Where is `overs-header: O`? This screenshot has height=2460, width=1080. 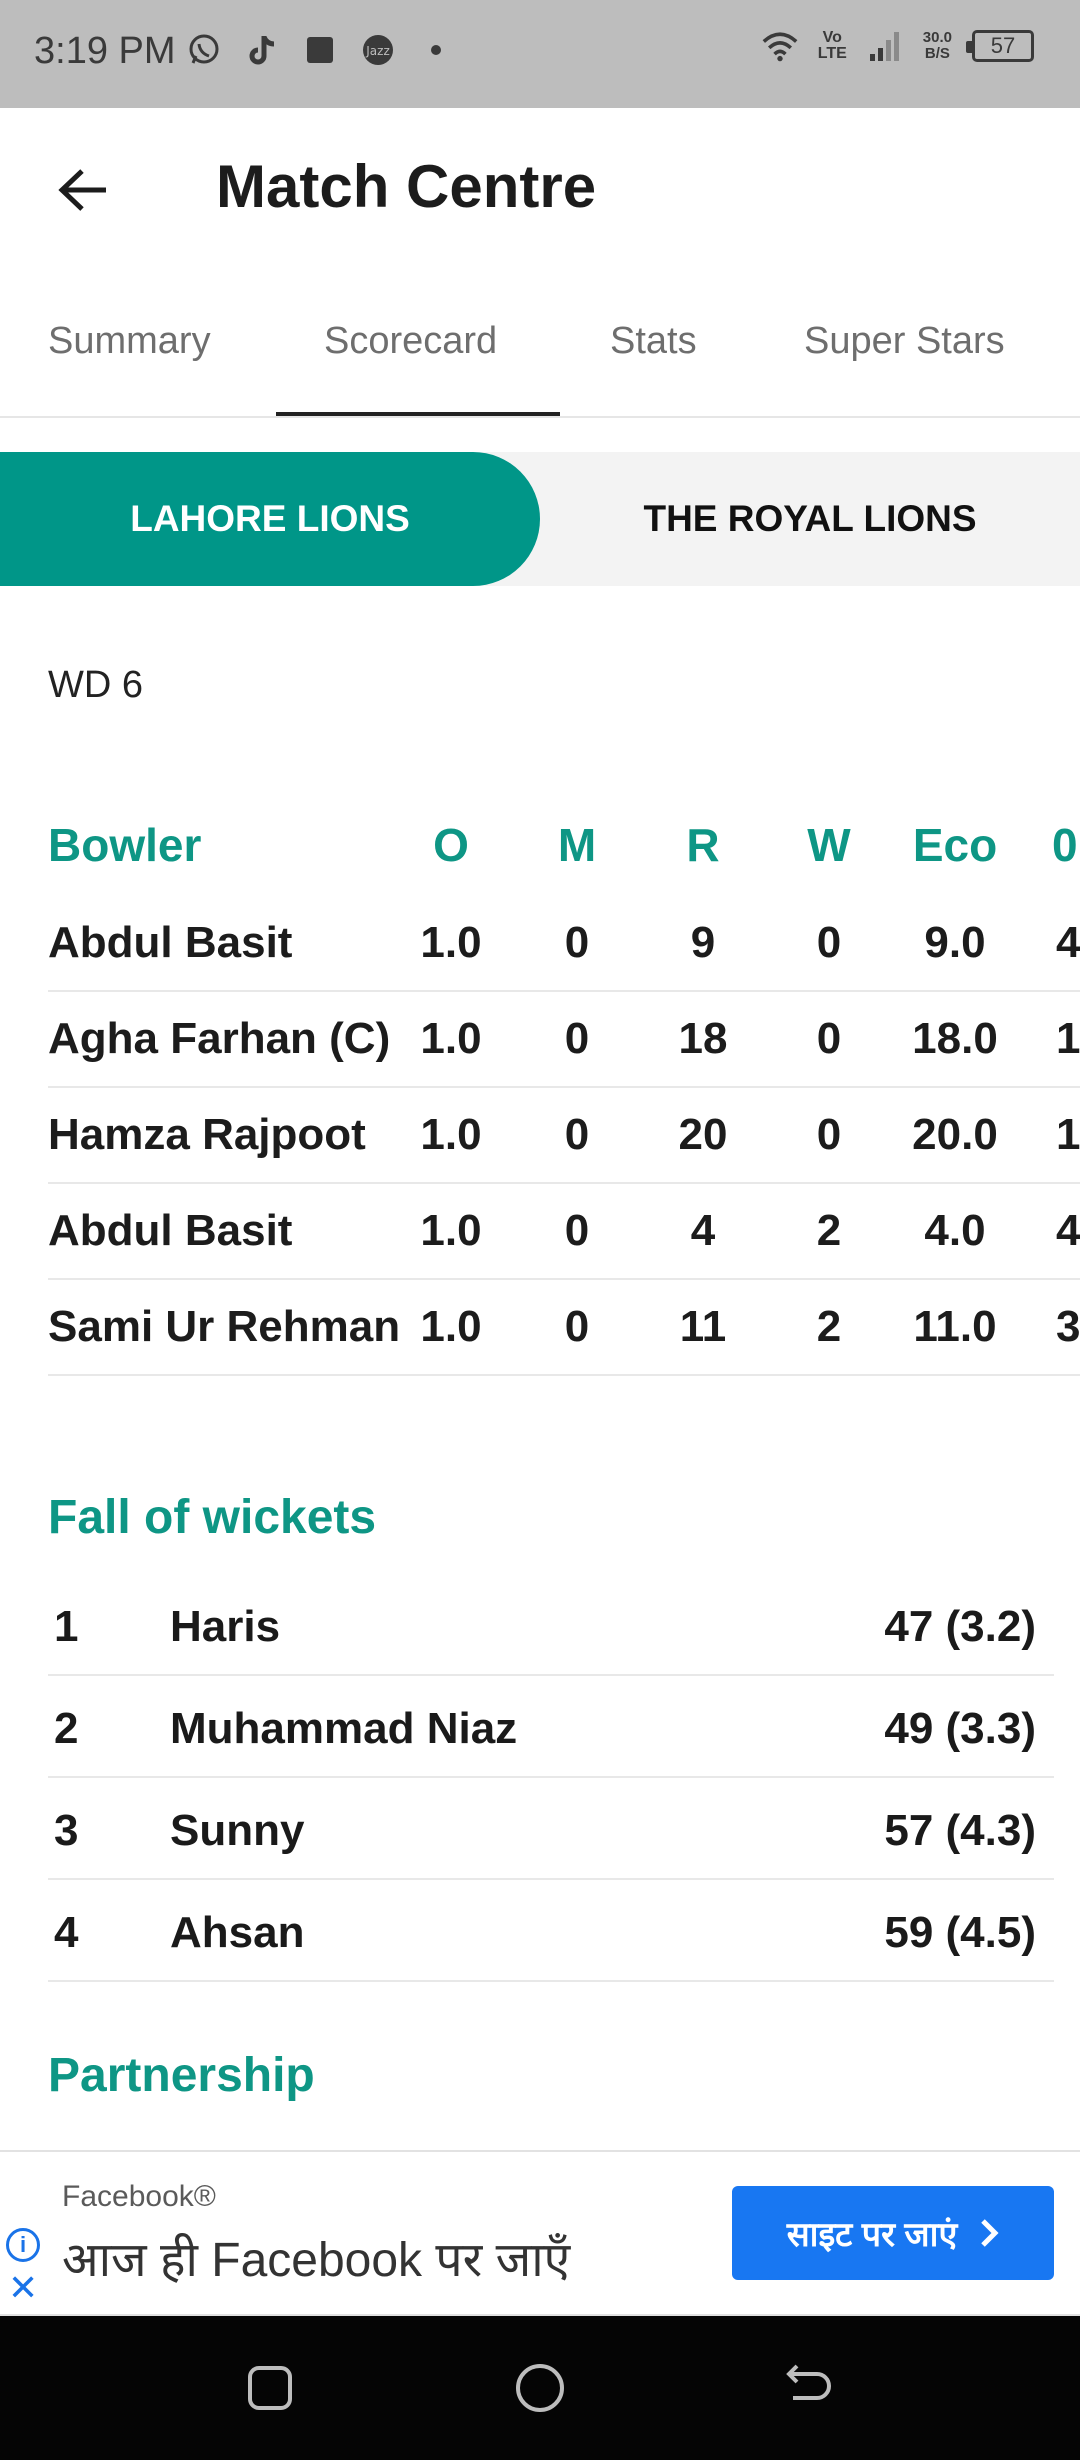
overs-header: O is located at coordinates (451, 845).